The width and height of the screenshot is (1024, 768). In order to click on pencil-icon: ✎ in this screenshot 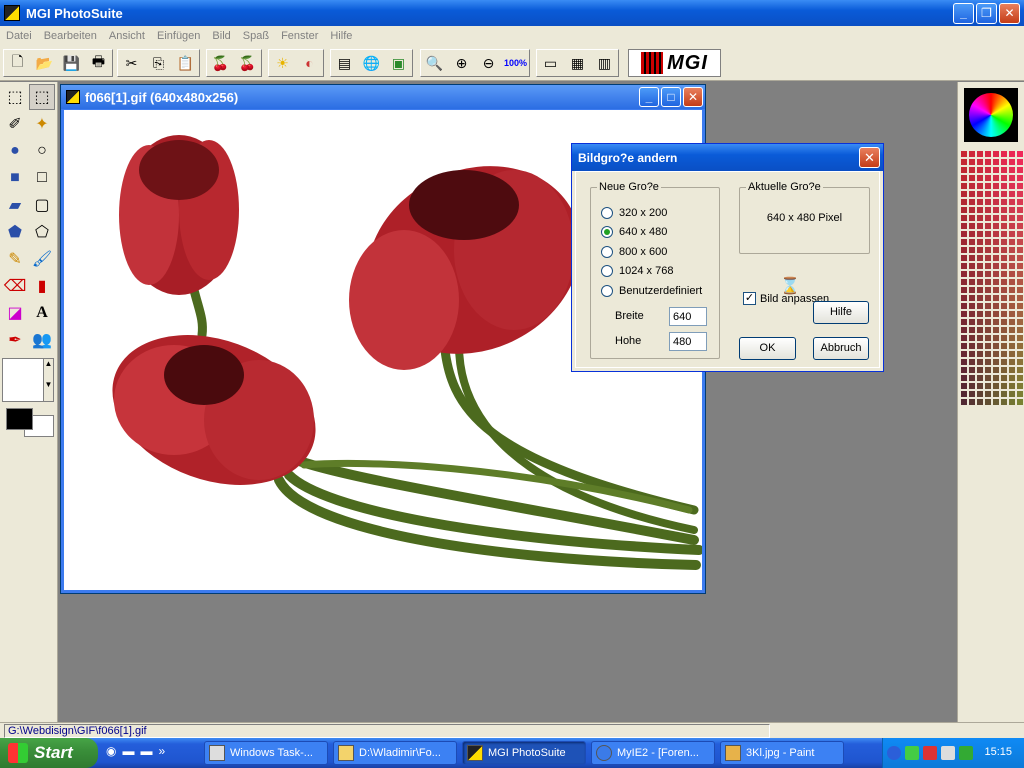, I will do `click(15, 259)`.